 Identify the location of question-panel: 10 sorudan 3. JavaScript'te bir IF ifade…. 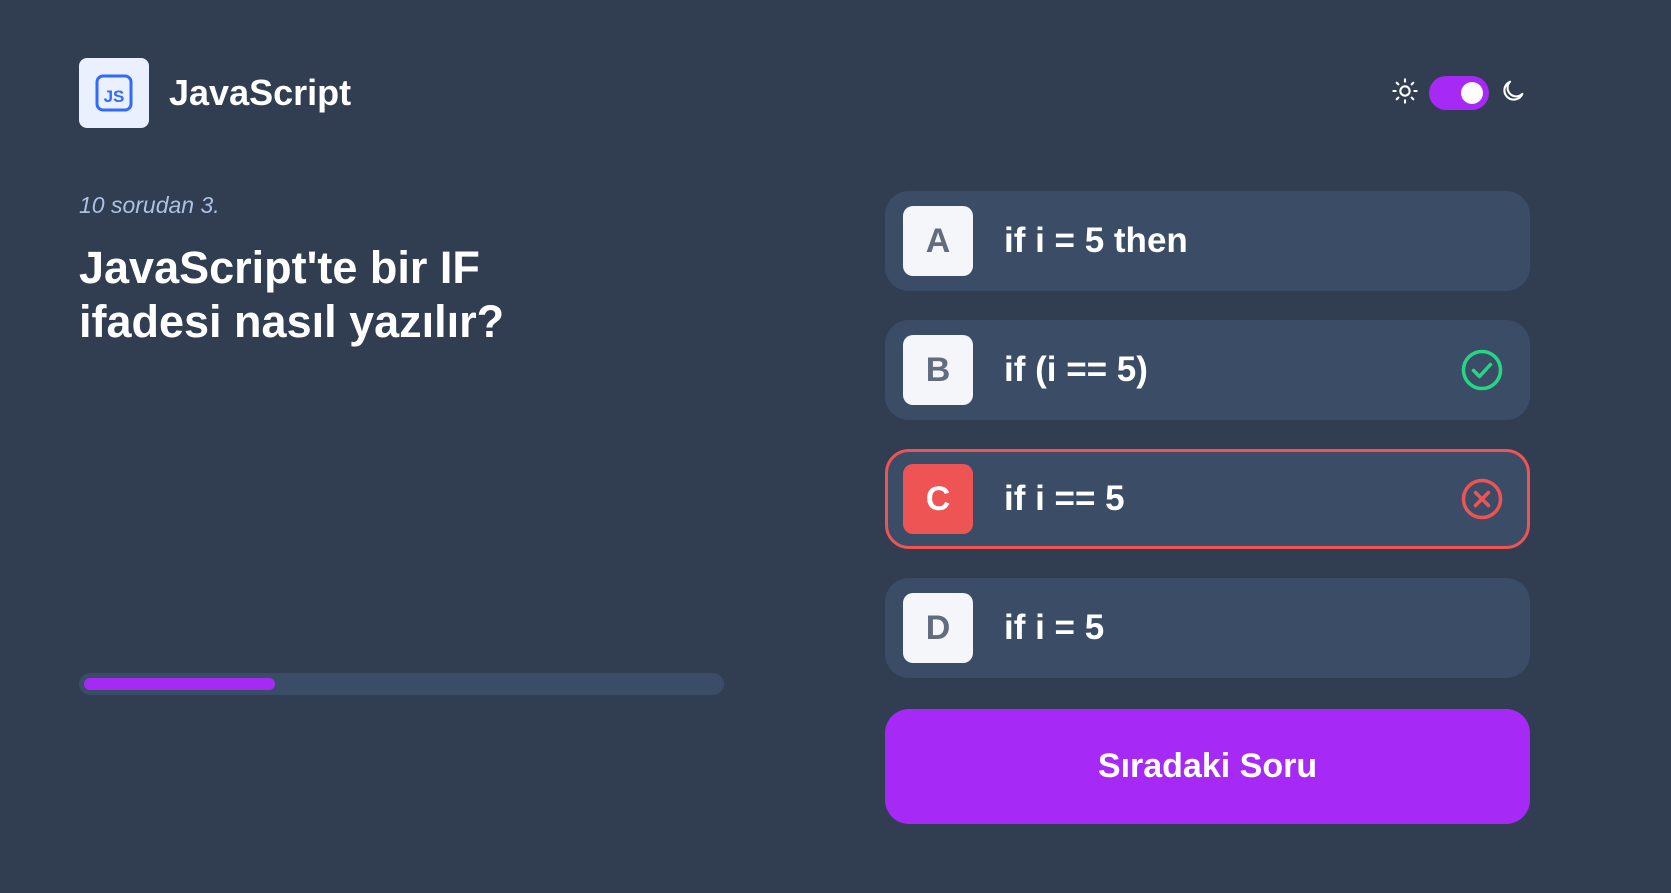
(401, 270).